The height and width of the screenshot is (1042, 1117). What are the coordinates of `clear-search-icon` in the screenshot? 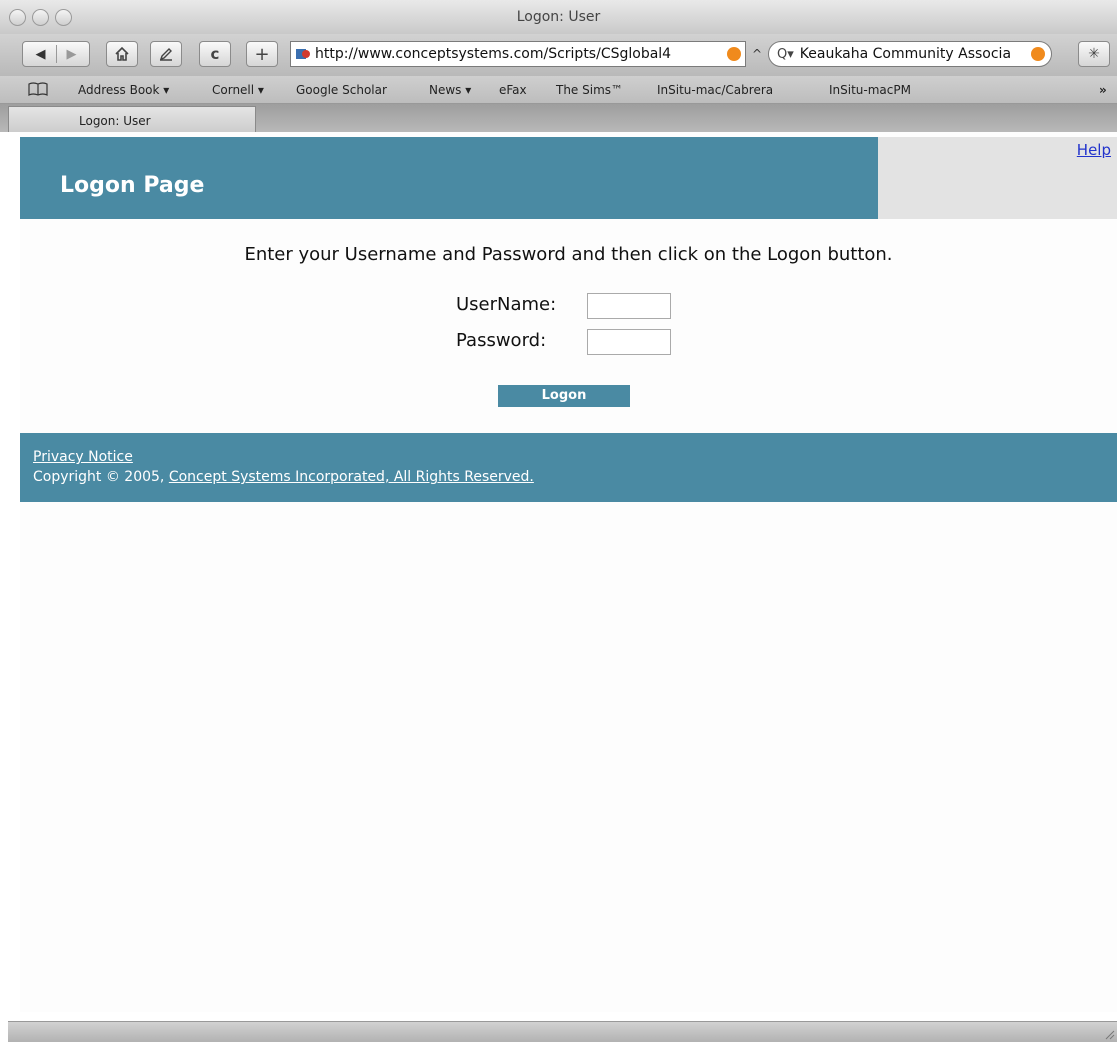 It's located at (1038, 54).